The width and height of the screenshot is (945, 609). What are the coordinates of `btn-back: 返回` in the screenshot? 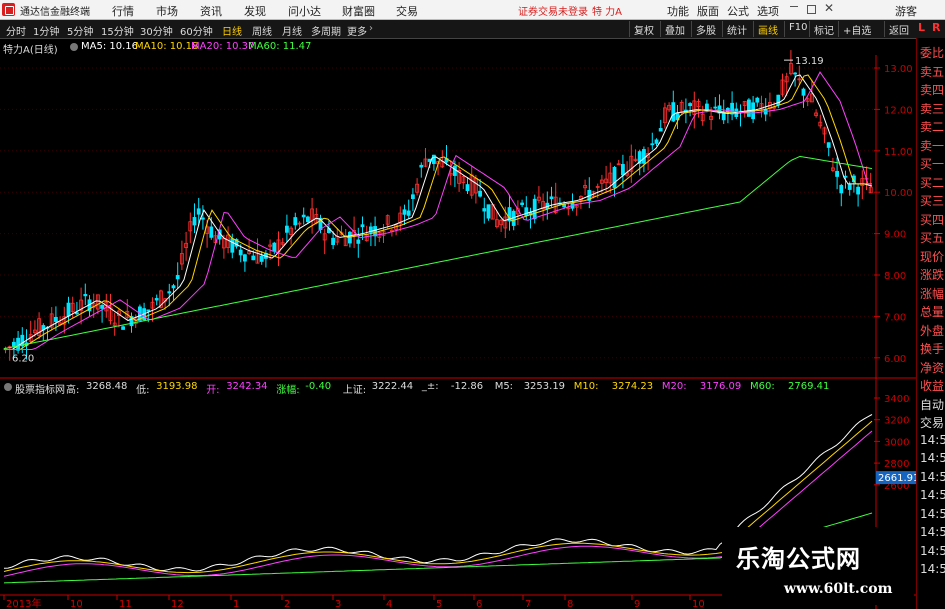 It's located at (898, 29).